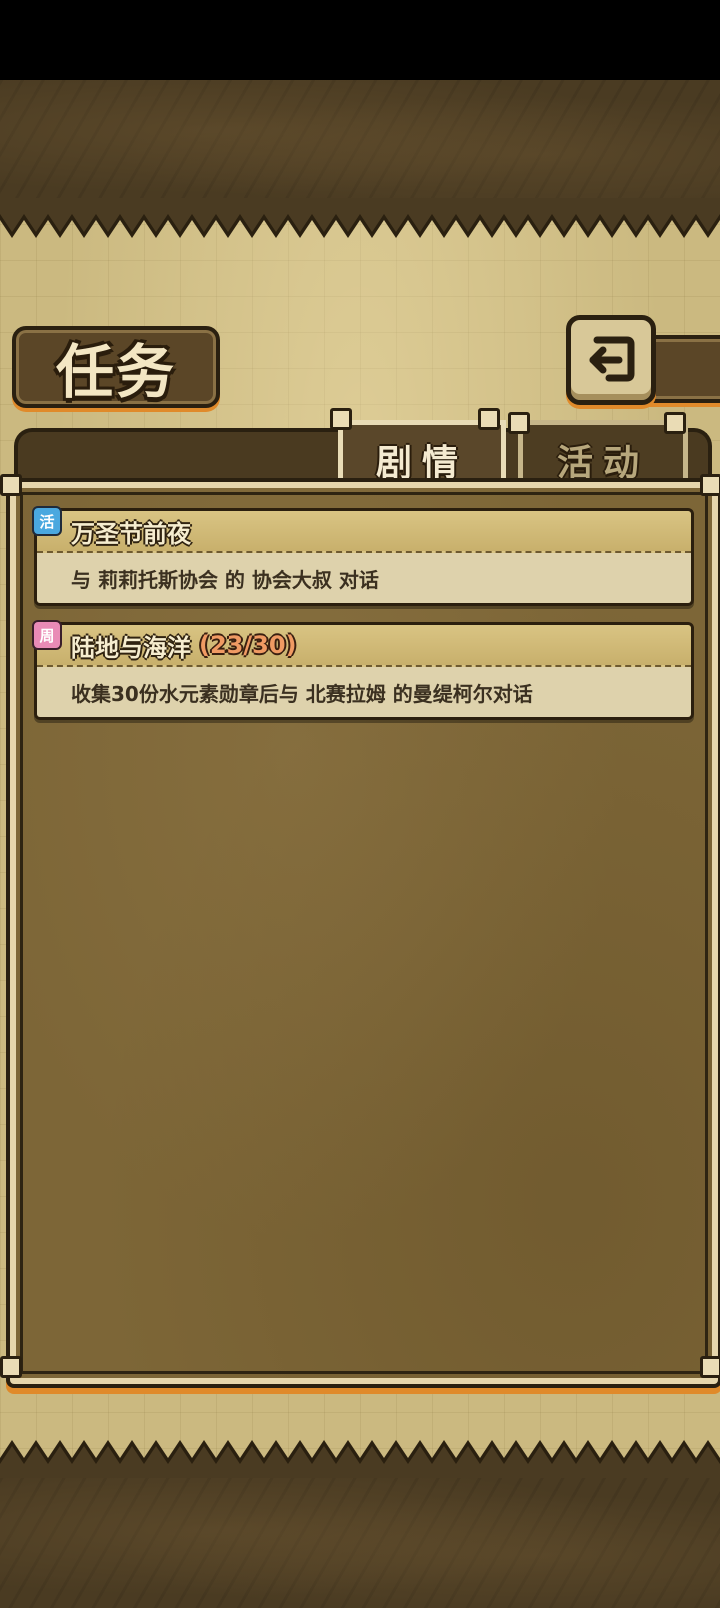  I want to click on quest-description: 收集30份水元素勋章后与 北赛拉姆 的曼缇柯尔对话, so click(364, 692).